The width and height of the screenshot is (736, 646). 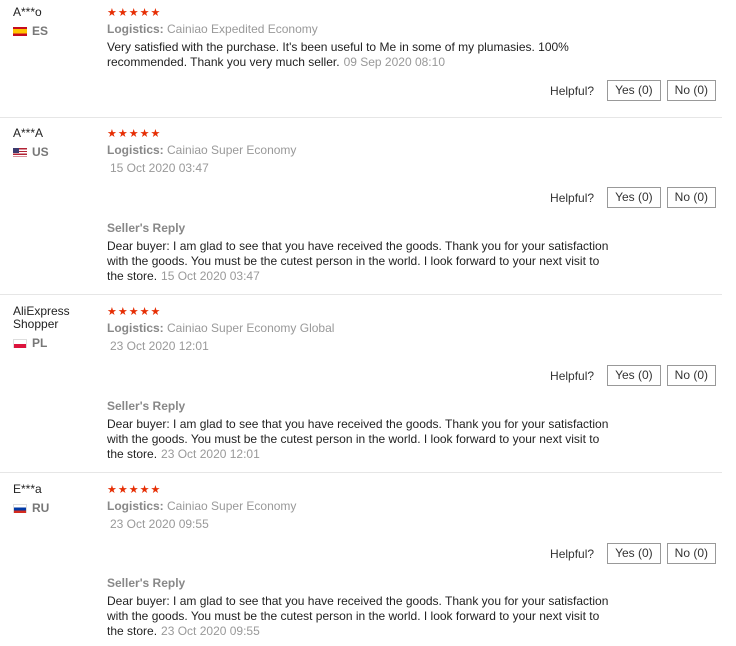 What do you see at coordinates (53, 22) in the screenshot?
I see `buyer-info: A***o ES` at bounding box center [53, 22].